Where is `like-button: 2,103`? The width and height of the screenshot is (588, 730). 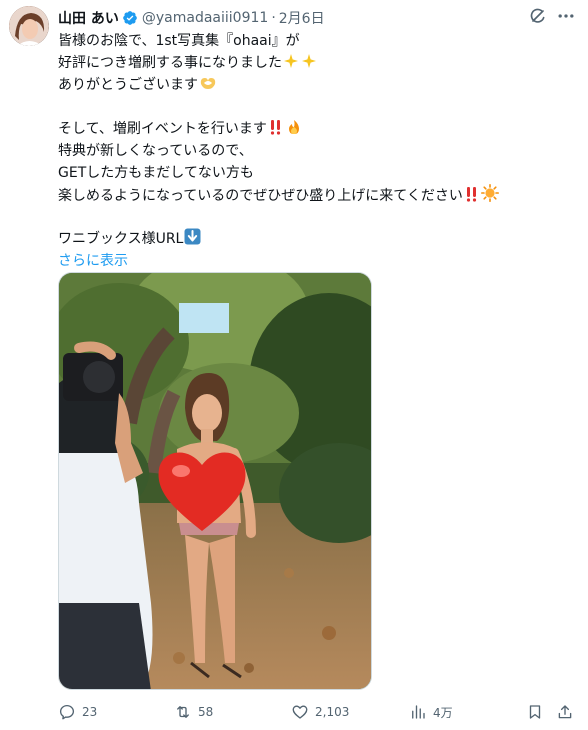 like-button: 2,103 is located at coordinates (320, 712).